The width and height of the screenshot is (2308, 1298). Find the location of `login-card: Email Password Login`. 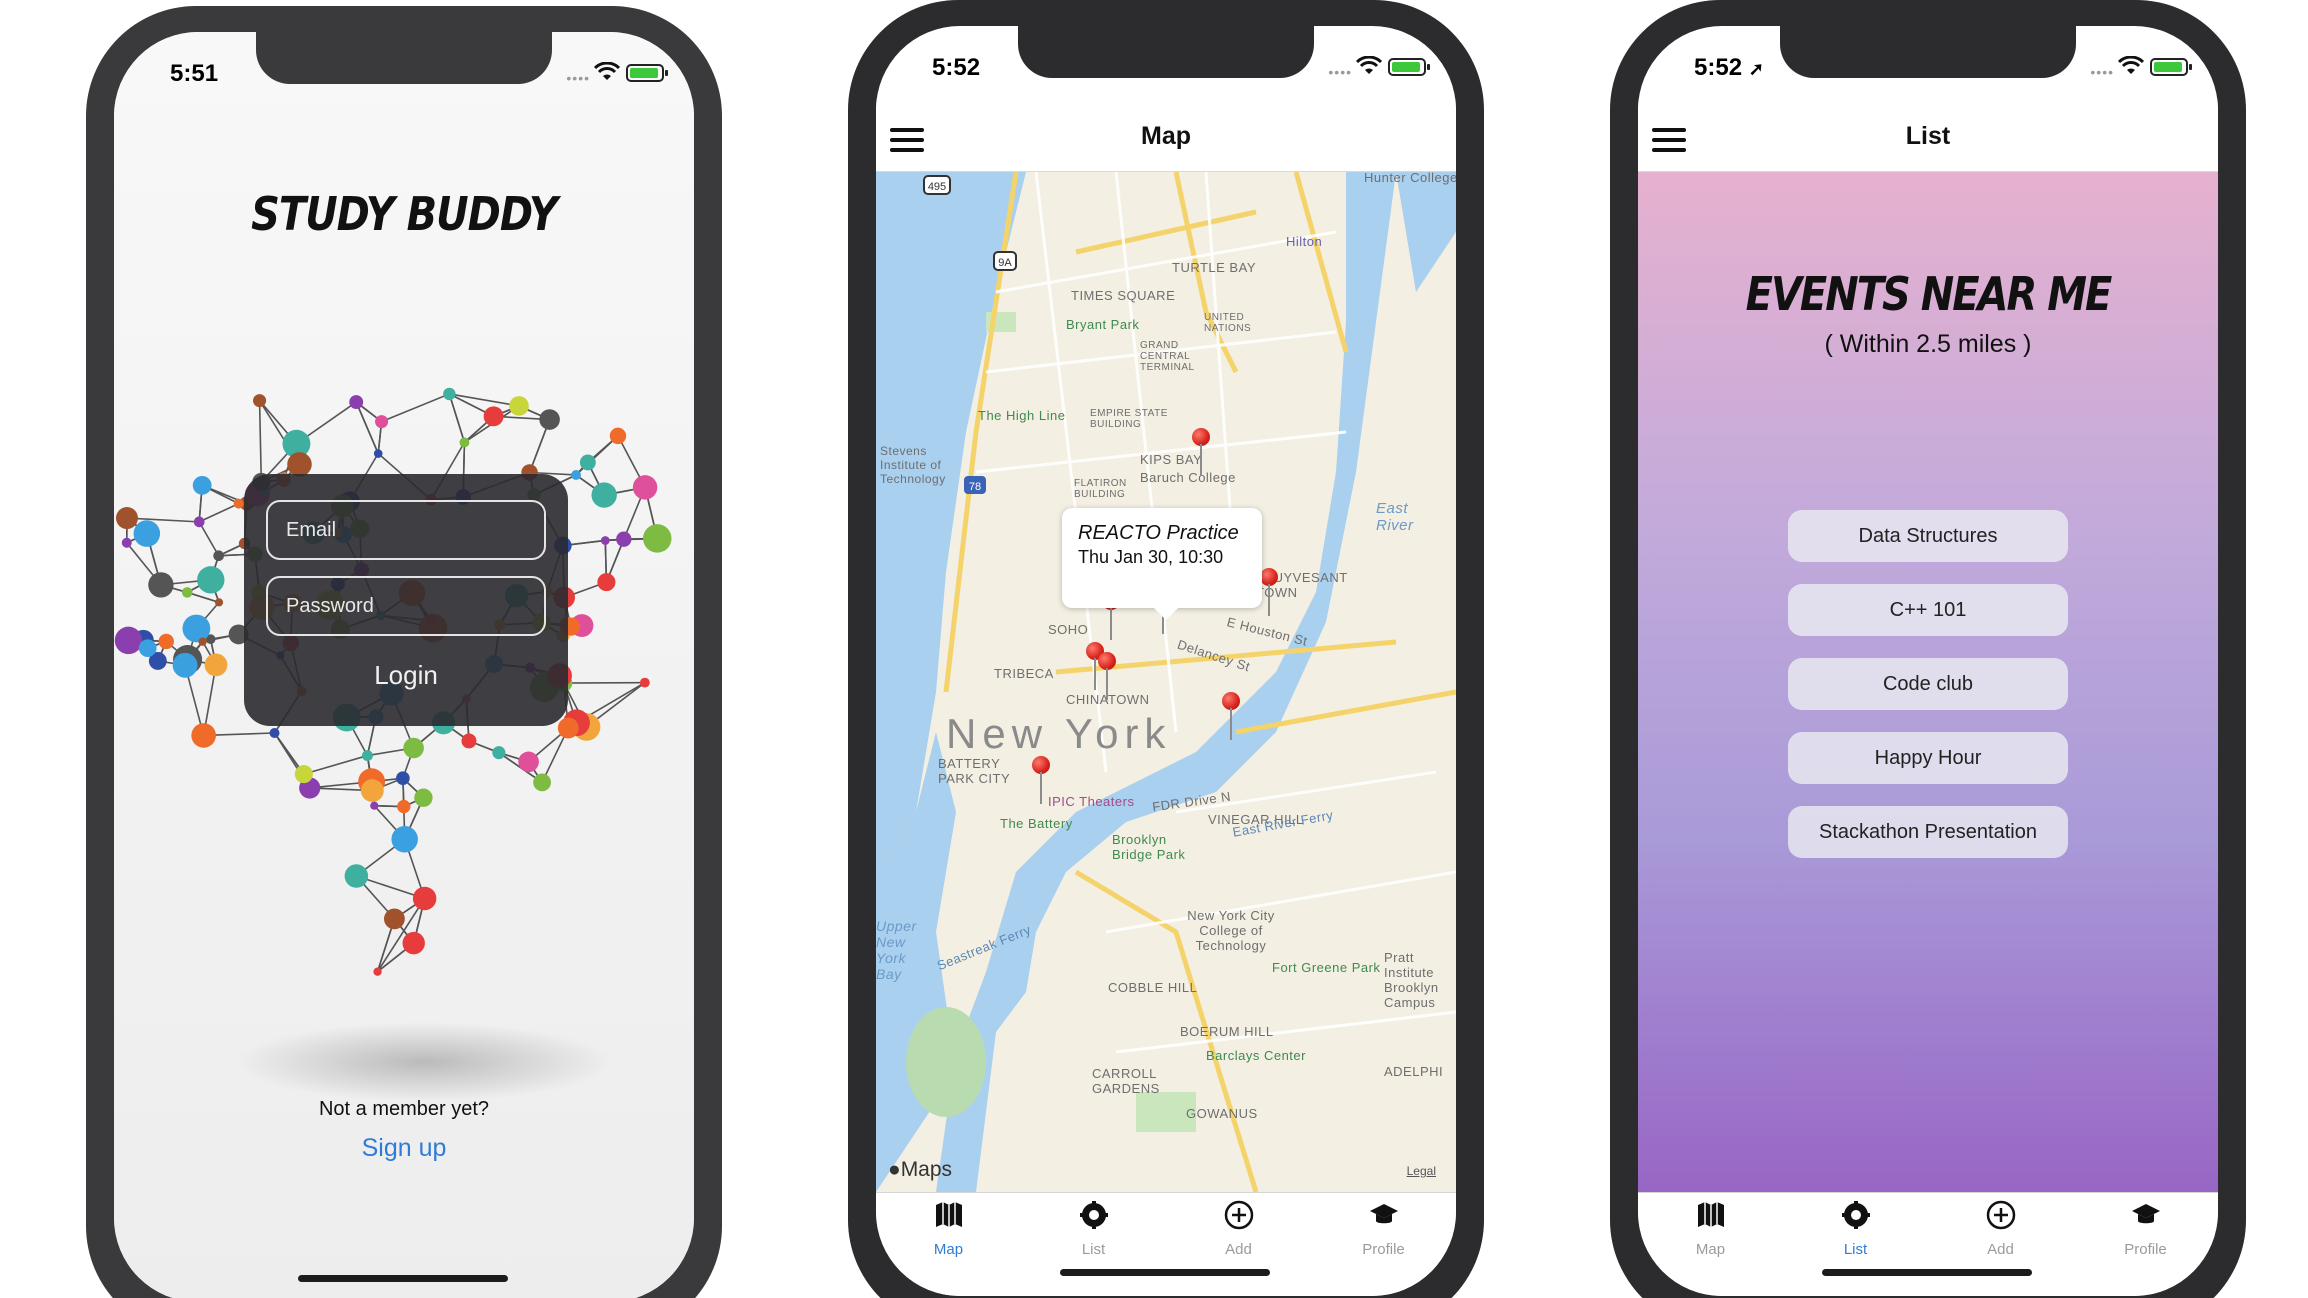

login-card: Email Password Login is located at coordinates (406, 600).